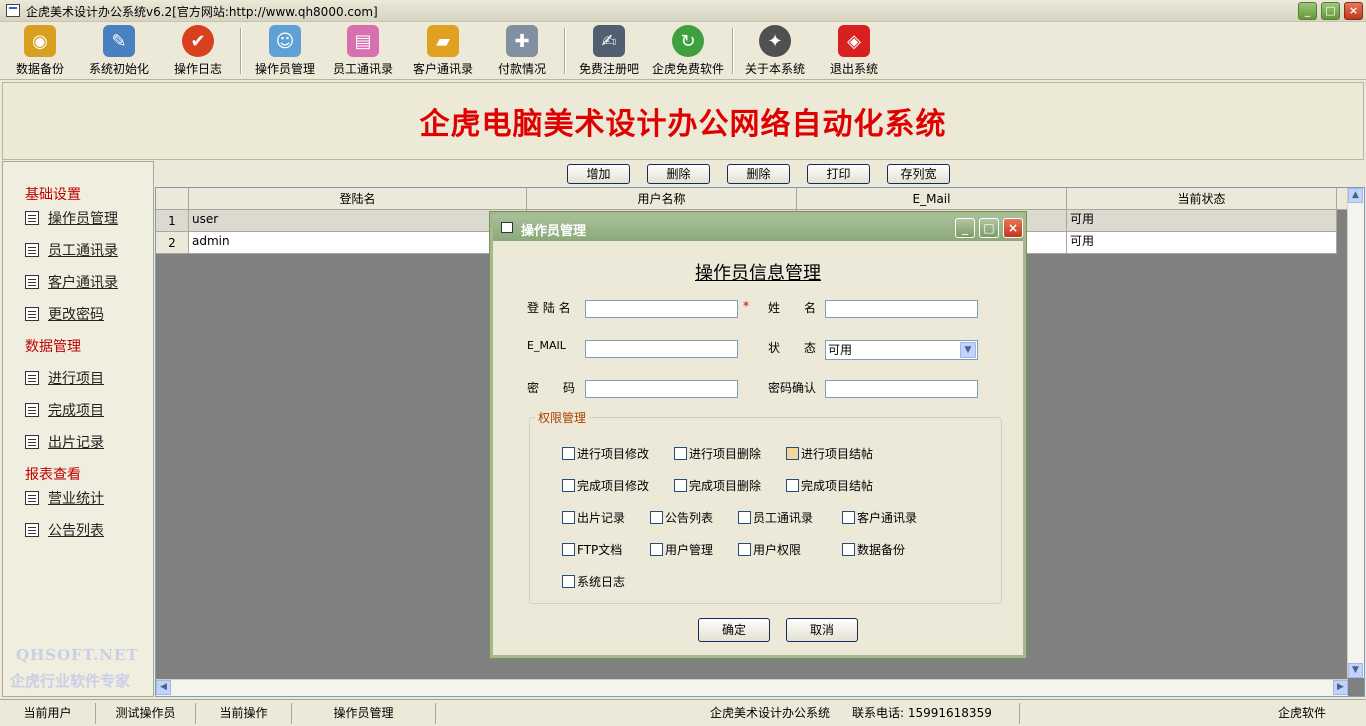 The width and height of the screenshot is (1366, 726). I want to click on column-header-login: 登陆名, so click(358, 199).